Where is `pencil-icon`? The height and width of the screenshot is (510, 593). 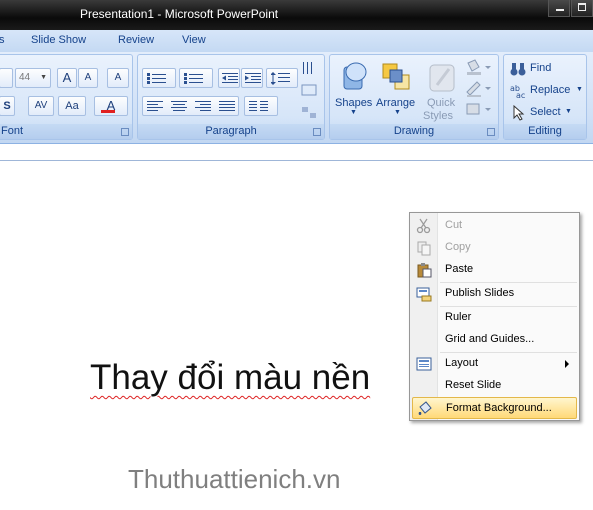 pencil-icon is located at coordinates (478, 89).